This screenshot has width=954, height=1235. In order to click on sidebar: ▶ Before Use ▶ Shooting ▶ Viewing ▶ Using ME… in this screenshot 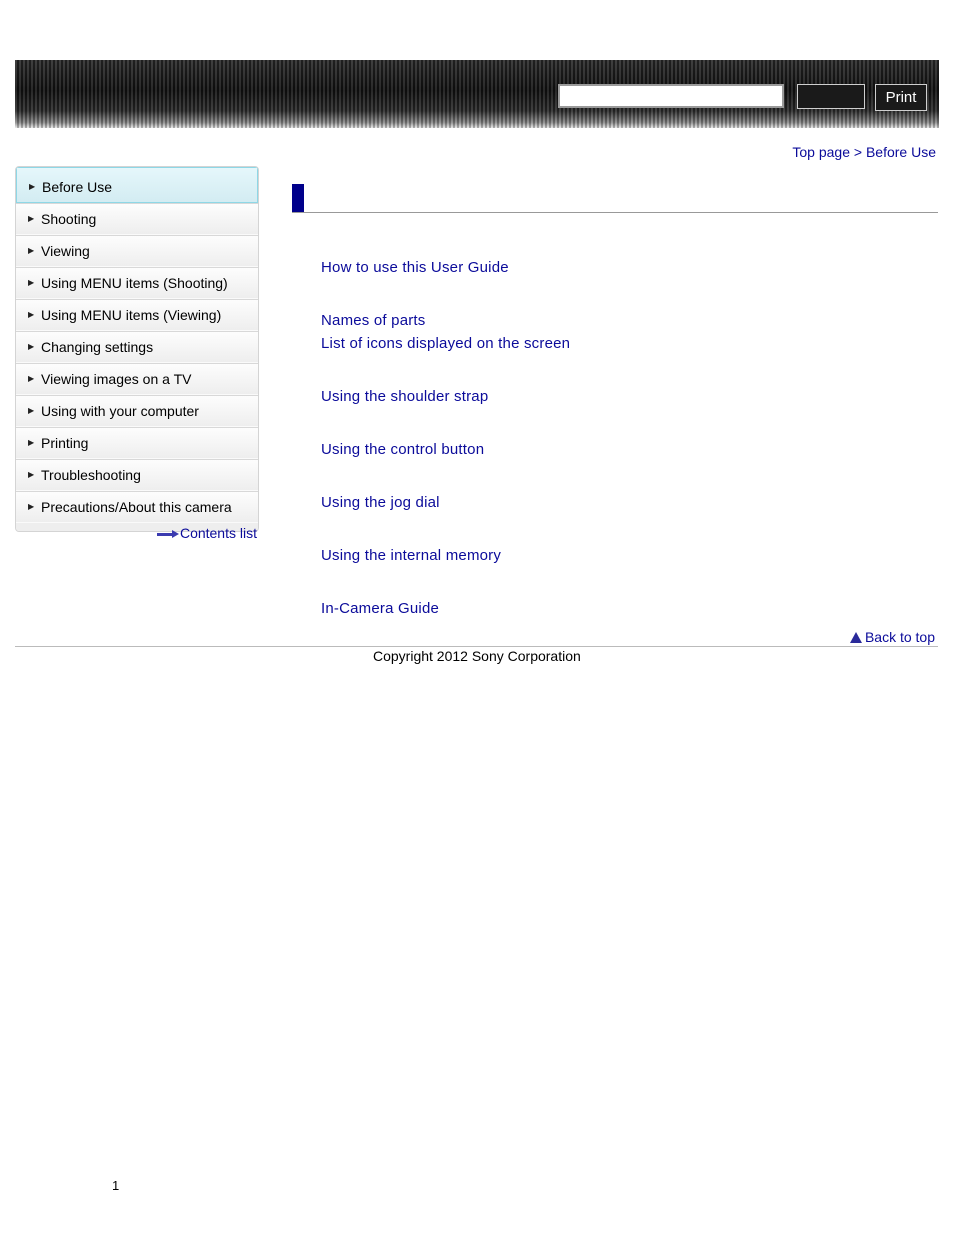, I will do `click(137, 349)`.